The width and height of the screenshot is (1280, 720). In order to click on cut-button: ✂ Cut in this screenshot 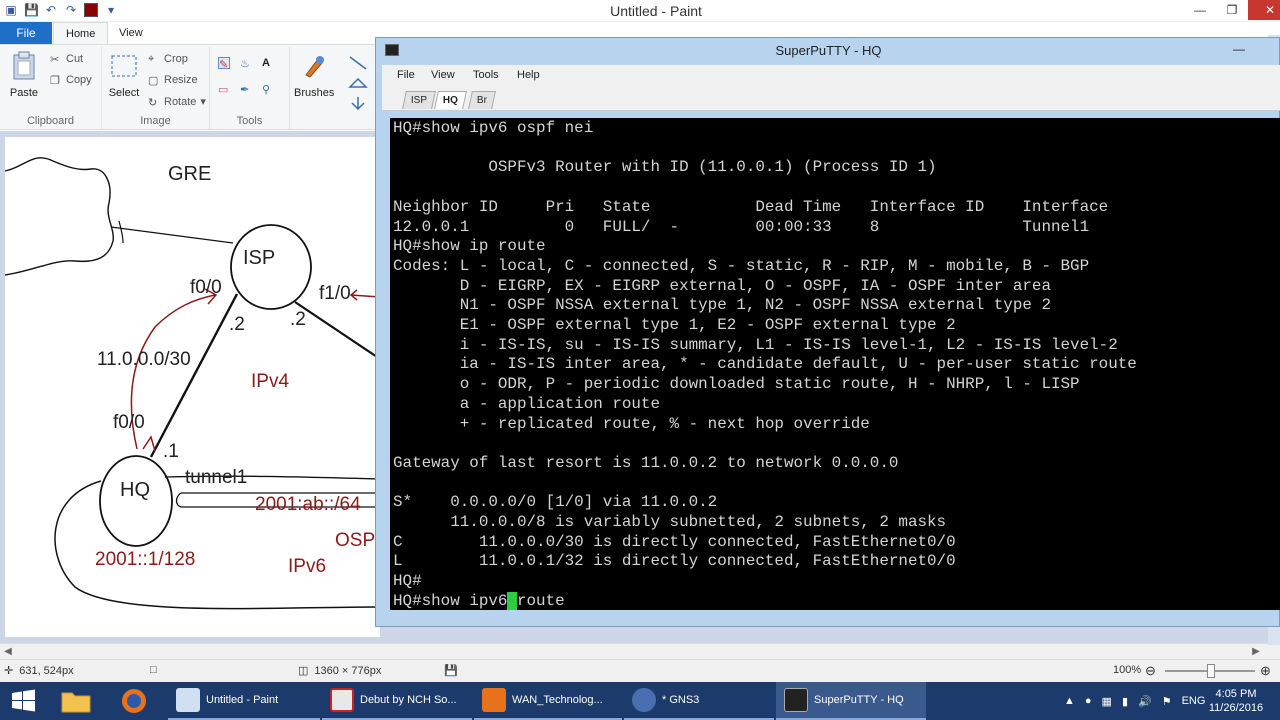, I will do `click(66, 59)`.